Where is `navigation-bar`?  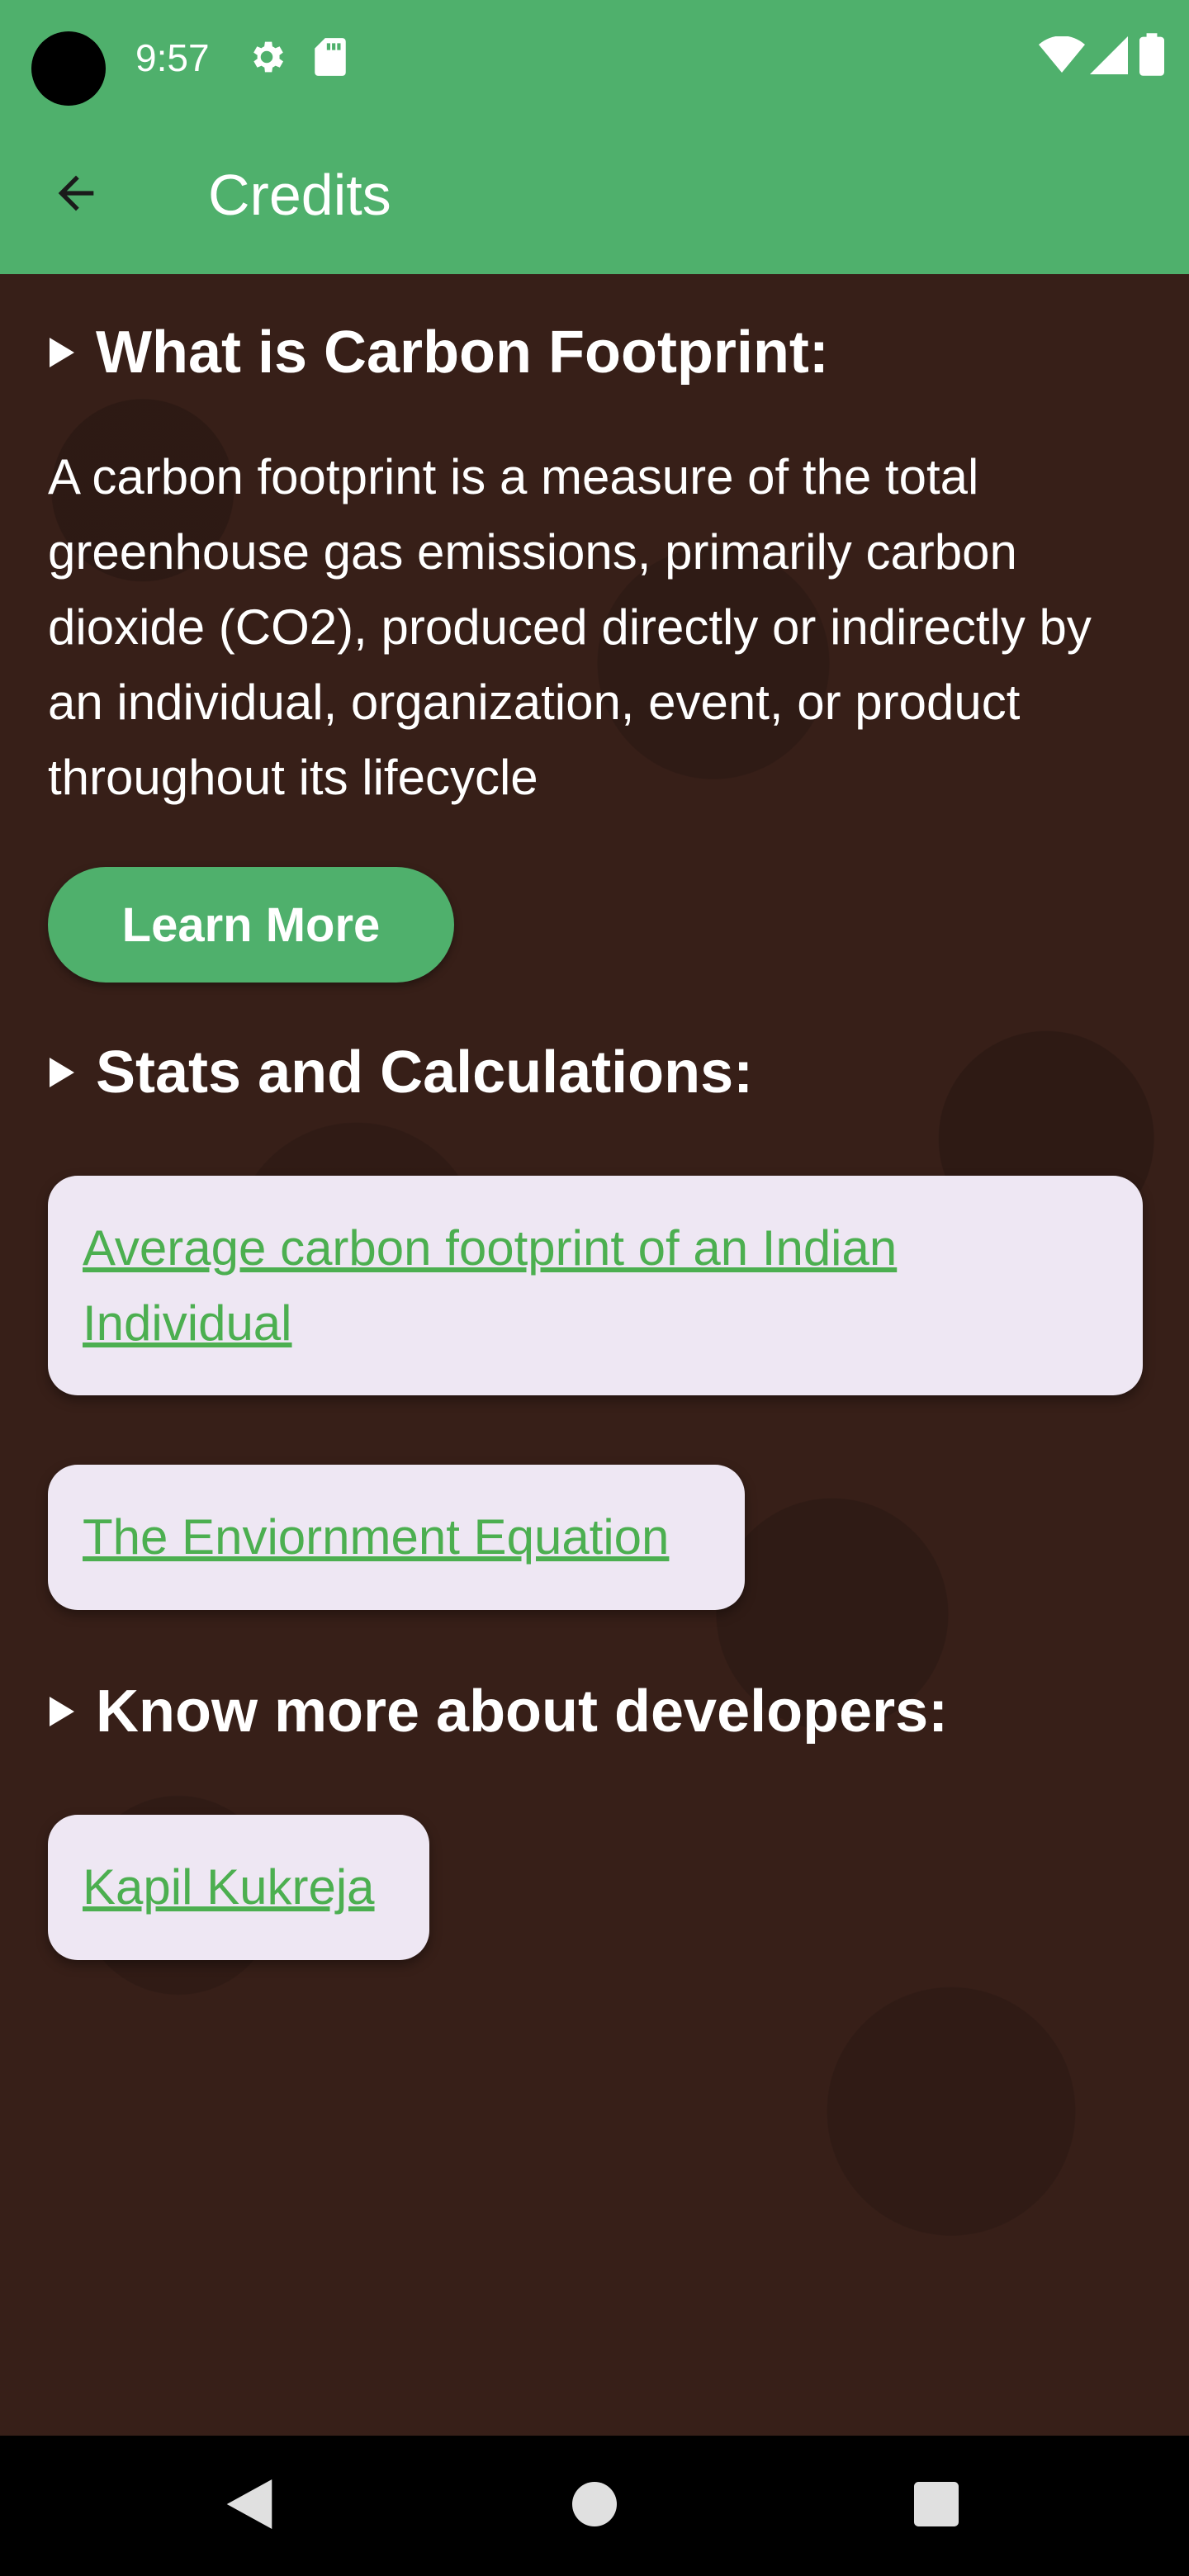 navigation-bar is located at coordinates (594, 2506).